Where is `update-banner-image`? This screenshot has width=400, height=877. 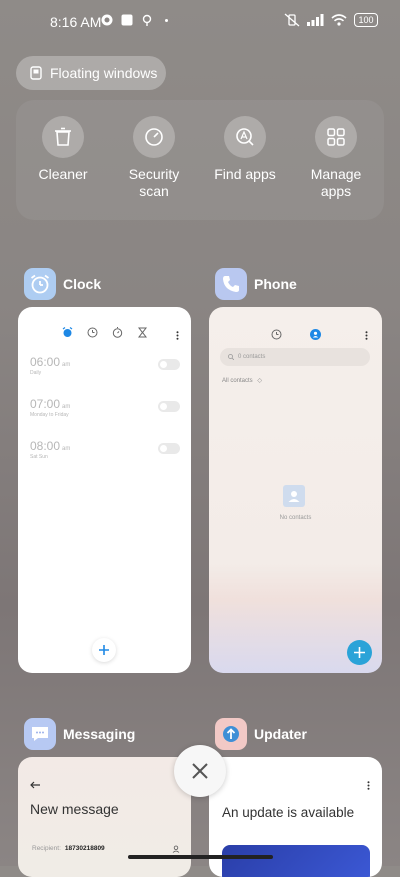
update-banner-image is located at coordinates (296, 861).